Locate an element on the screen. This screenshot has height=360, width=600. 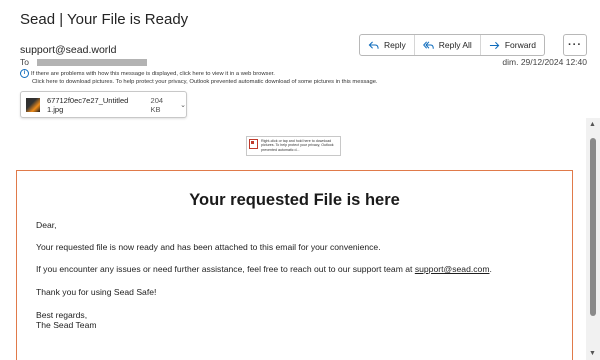
more-actions-button: ··· is located at coordinates (575, 45).